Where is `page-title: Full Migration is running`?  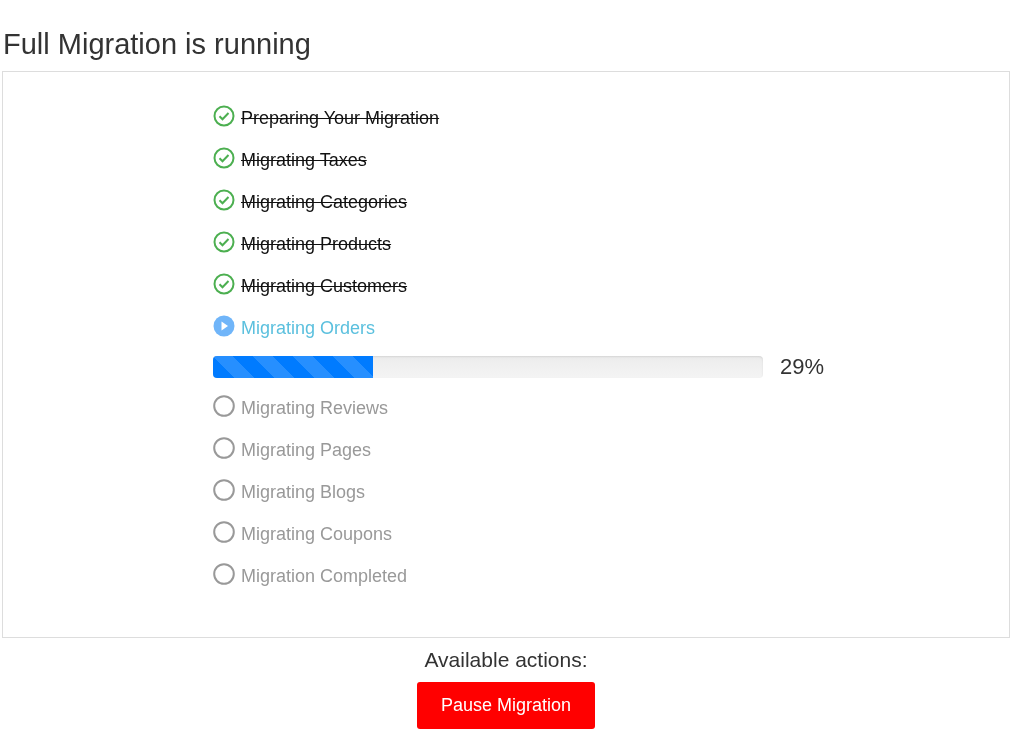 page-title: Full Migration is running is located at coordinates (157, 44).